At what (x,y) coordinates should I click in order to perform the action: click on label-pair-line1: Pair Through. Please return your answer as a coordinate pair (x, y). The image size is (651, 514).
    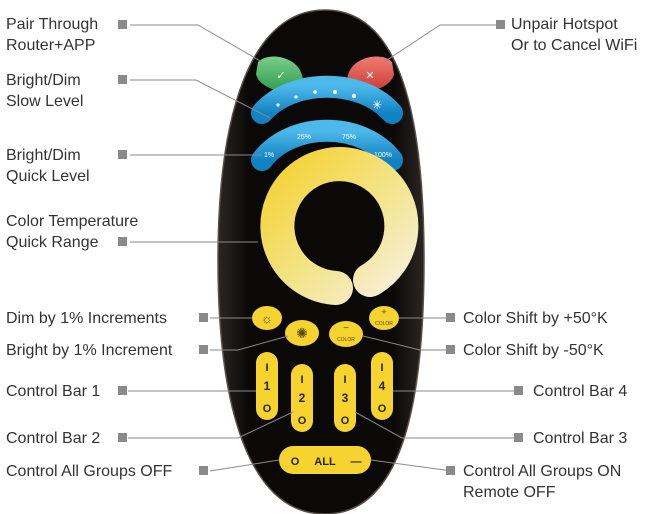
    Looking at the image, I should click on (52, 24).